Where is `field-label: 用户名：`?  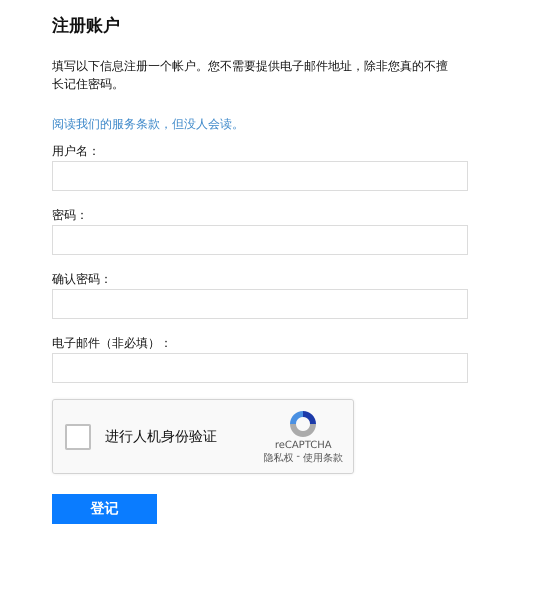
field-label: 用户名： is located at coordinates (76, 151).